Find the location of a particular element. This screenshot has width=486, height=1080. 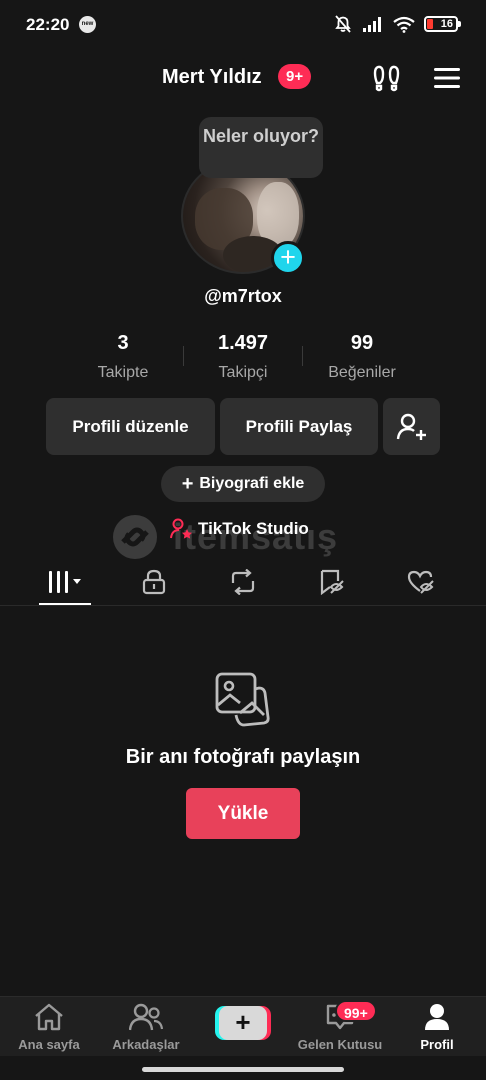

create-plus-icon: + is located at coordinates (243, 1023).